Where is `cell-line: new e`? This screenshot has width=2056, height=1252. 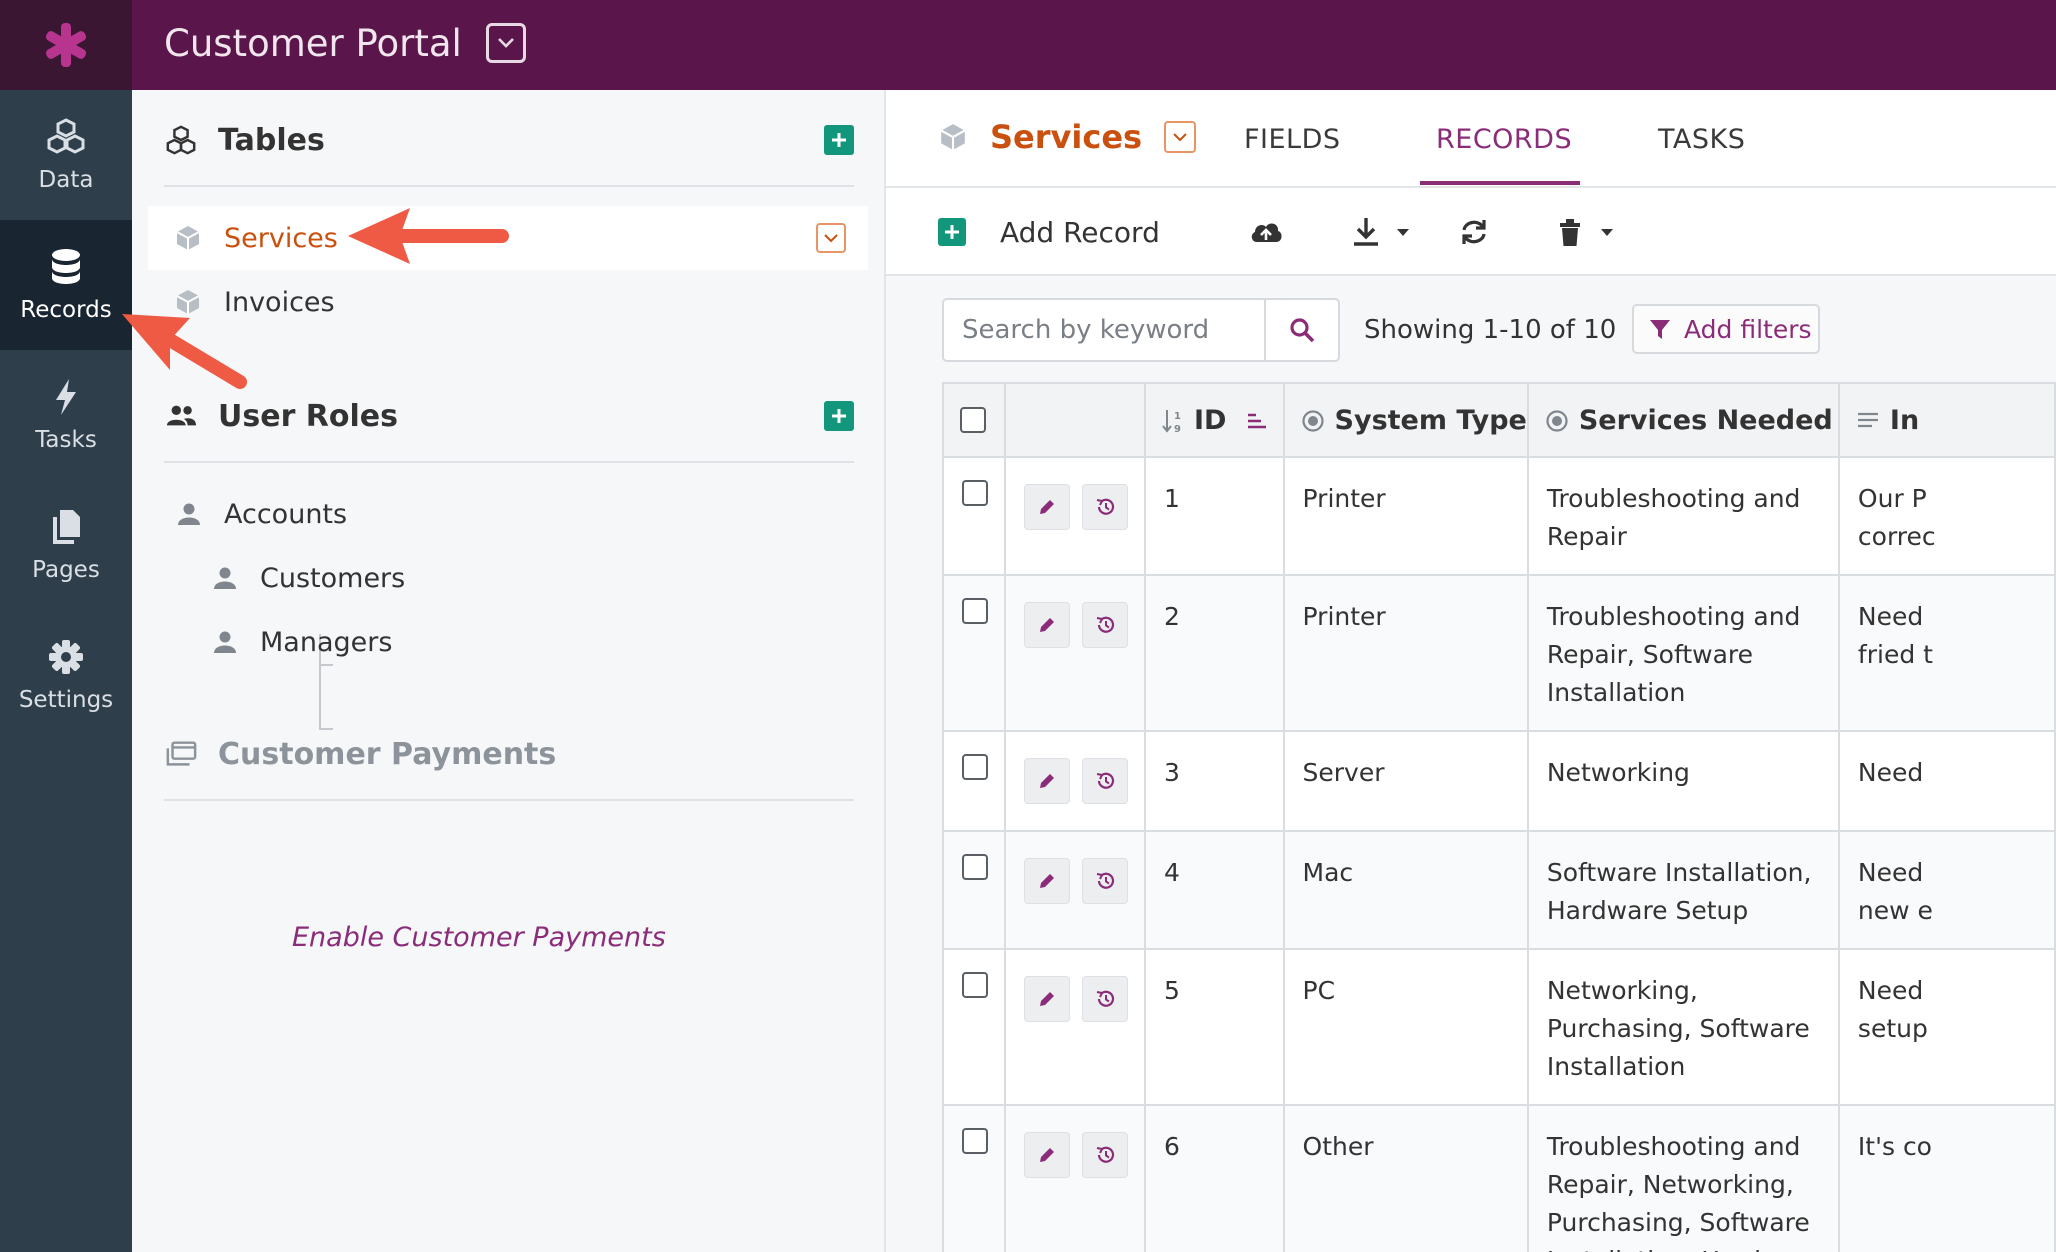 cell-line: new e is located at coordinates (1895, 910).